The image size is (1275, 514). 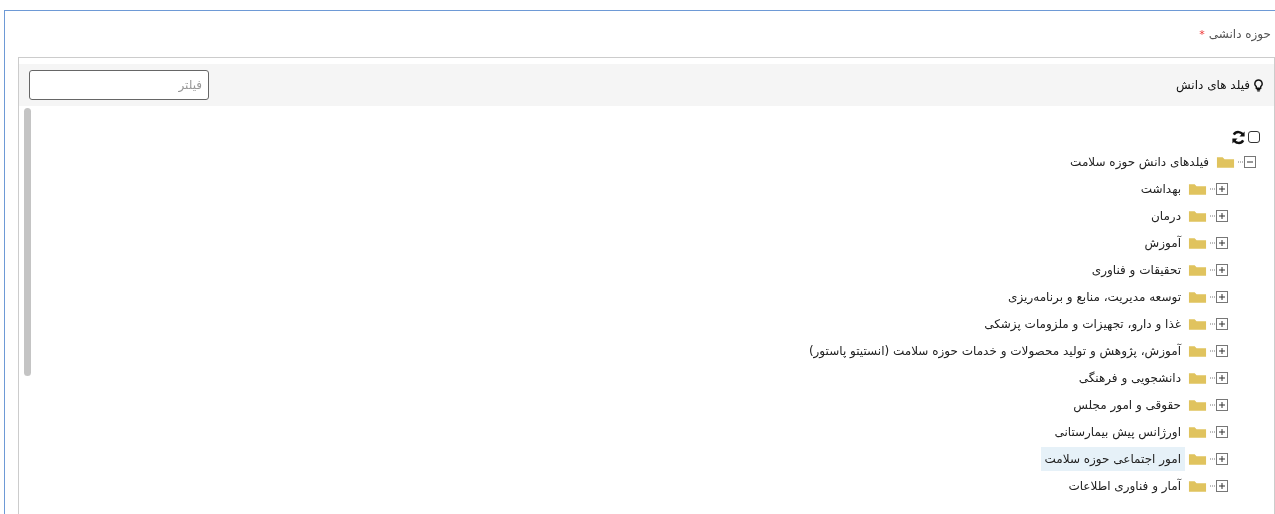 I want to click on tree-item: آموزش، پژوهش و تولید محصولات و خدمات حوزه سلامت (انستیتو پاستور), so click(x=994, y=350).